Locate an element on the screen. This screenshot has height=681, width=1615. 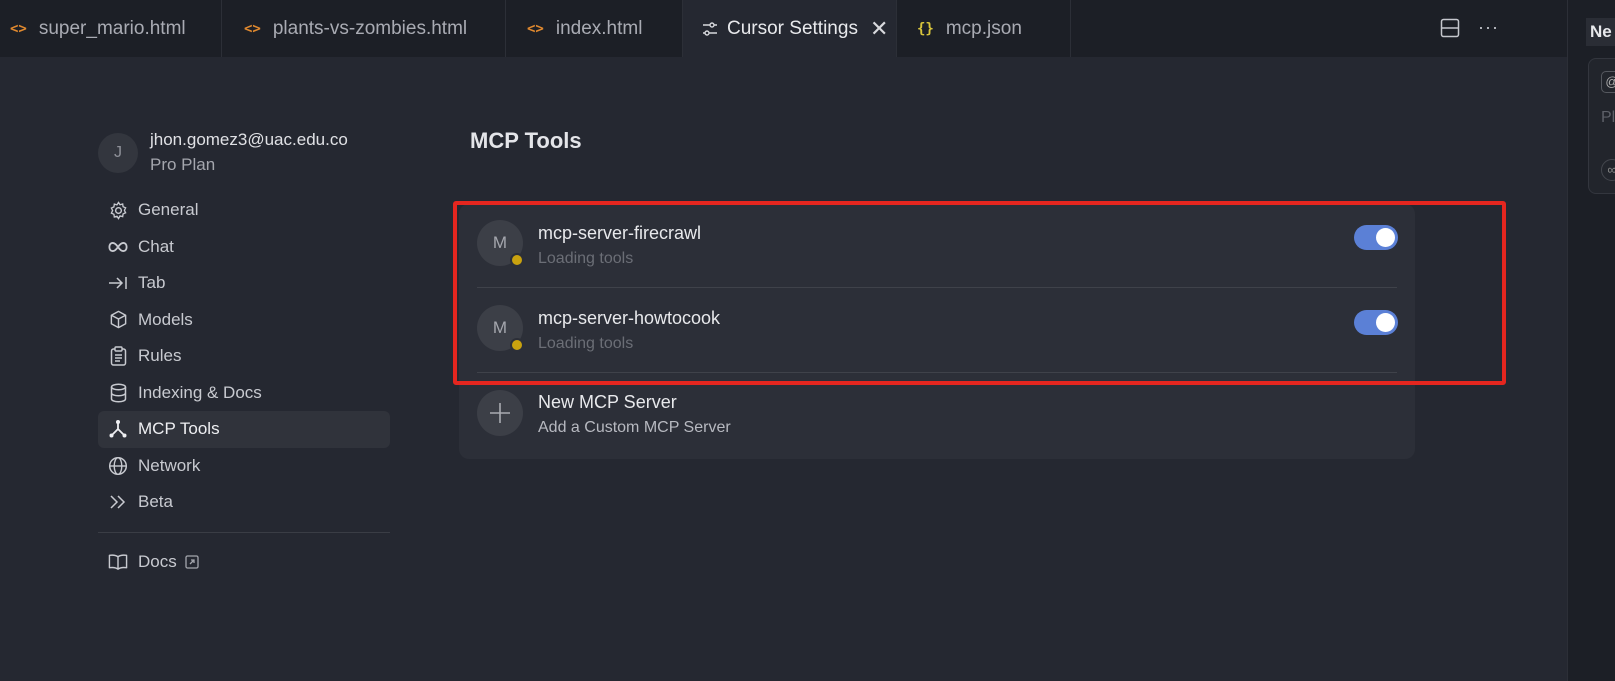
user-email: jhon.gomez3@uac.edu.co is located at coordinates (249, 139).